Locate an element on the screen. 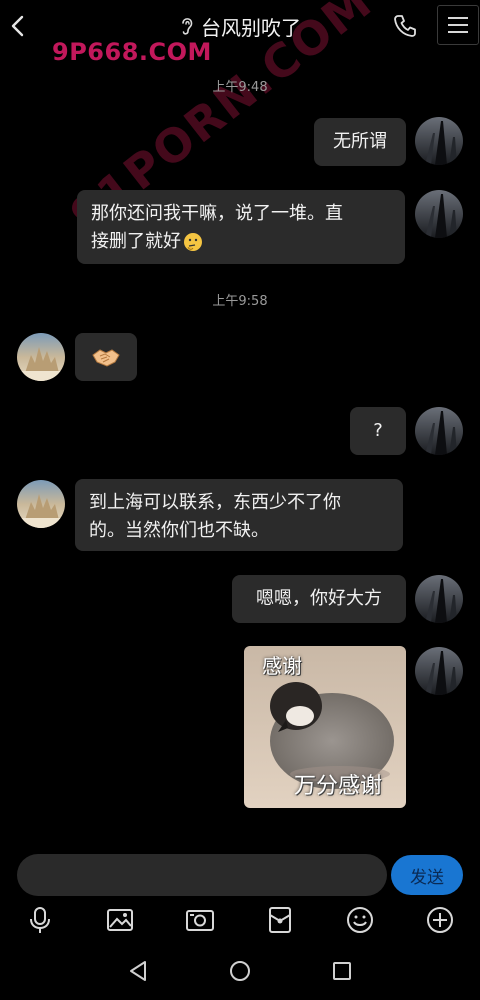  message-bubble-received is located at coordinates (106, 357).